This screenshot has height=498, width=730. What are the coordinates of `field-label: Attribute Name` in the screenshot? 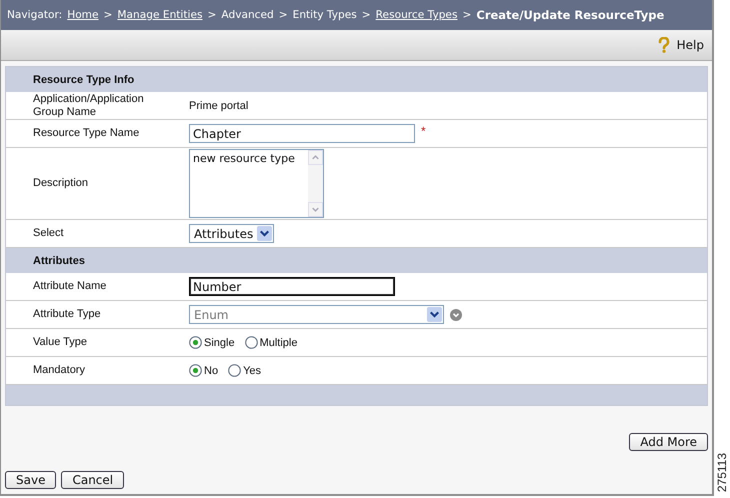 It's located at (70, 286).